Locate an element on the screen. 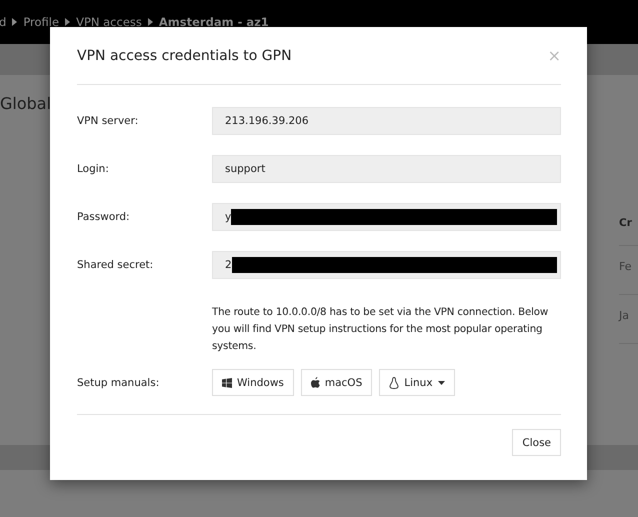  field-label: Setup manuals: is located at coordinates (118, 382).